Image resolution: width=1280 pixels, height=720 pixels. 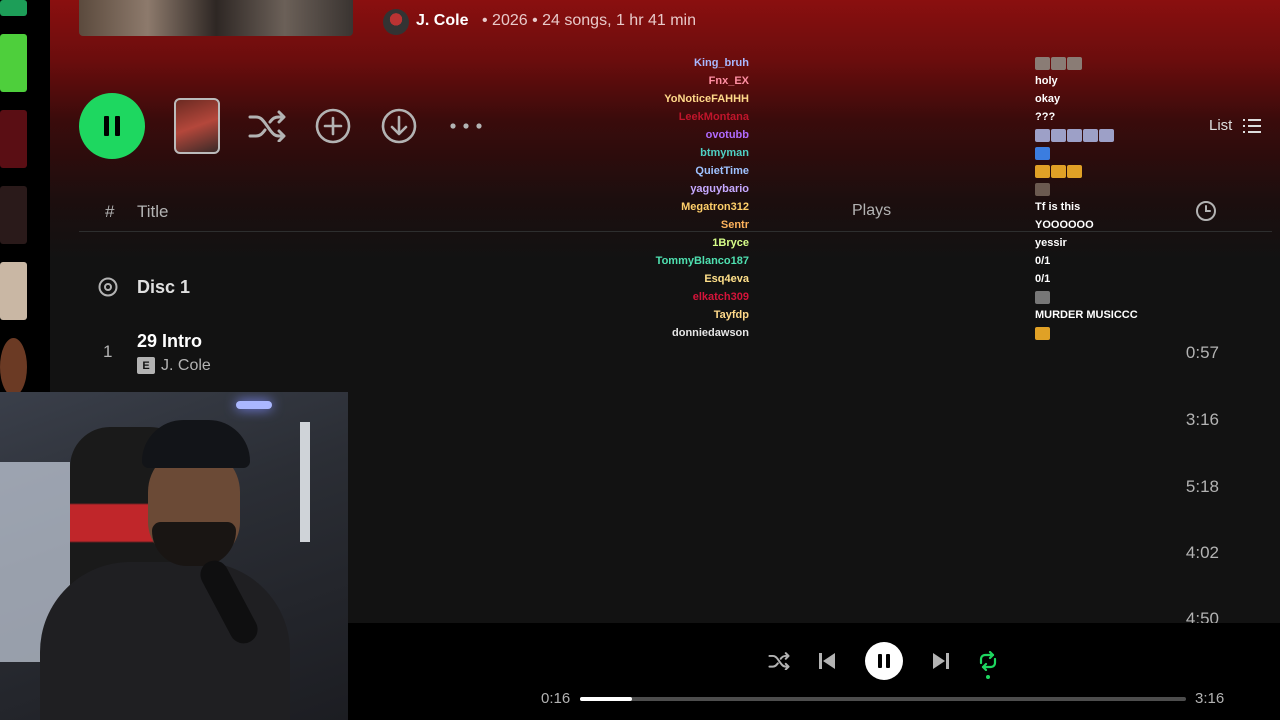 I want to click on chat-username: Tayfdp, so click(x=731, y=315).